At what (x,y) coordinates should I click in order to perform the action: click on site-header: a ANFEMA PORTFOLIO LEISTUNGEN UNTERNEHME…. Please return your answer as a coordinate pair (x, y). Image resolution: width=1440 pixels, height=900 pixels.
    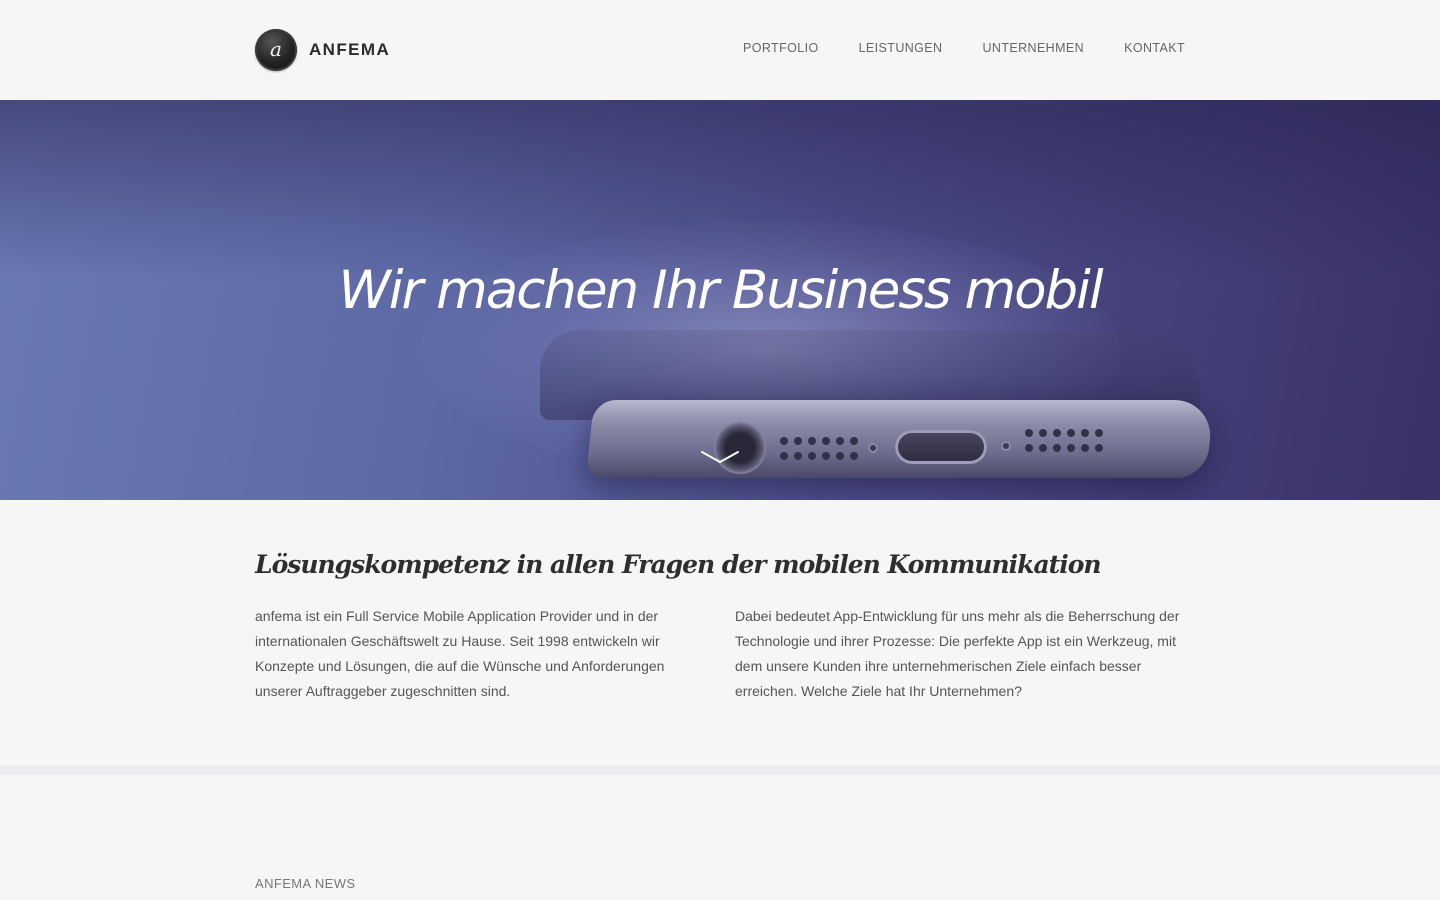
    Looking at the image, I should click on (720, 50).